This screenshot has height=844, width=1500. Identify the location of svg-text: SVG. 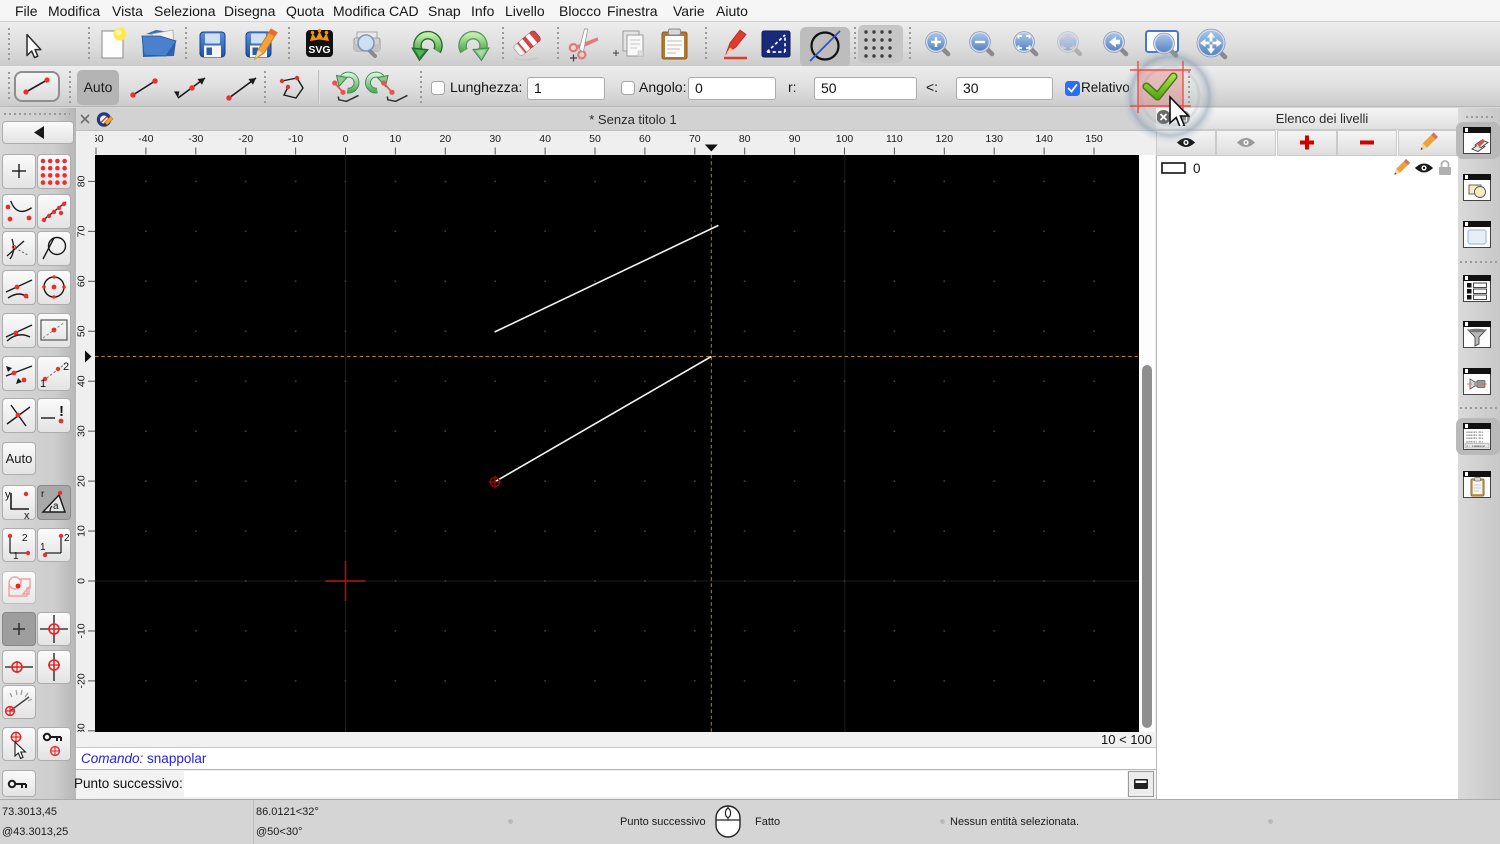
(319, 50).